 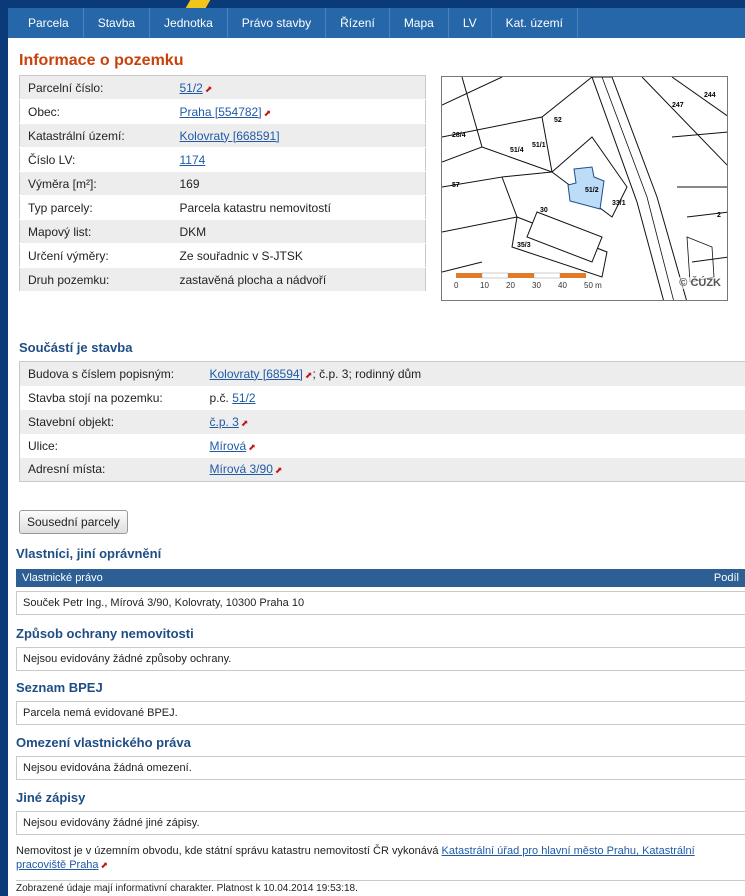 What do you see at coordinates (419, 23) in the screenshot?
I see `nav-tab-mapa: Mapa` at bounding box center [419, 23].